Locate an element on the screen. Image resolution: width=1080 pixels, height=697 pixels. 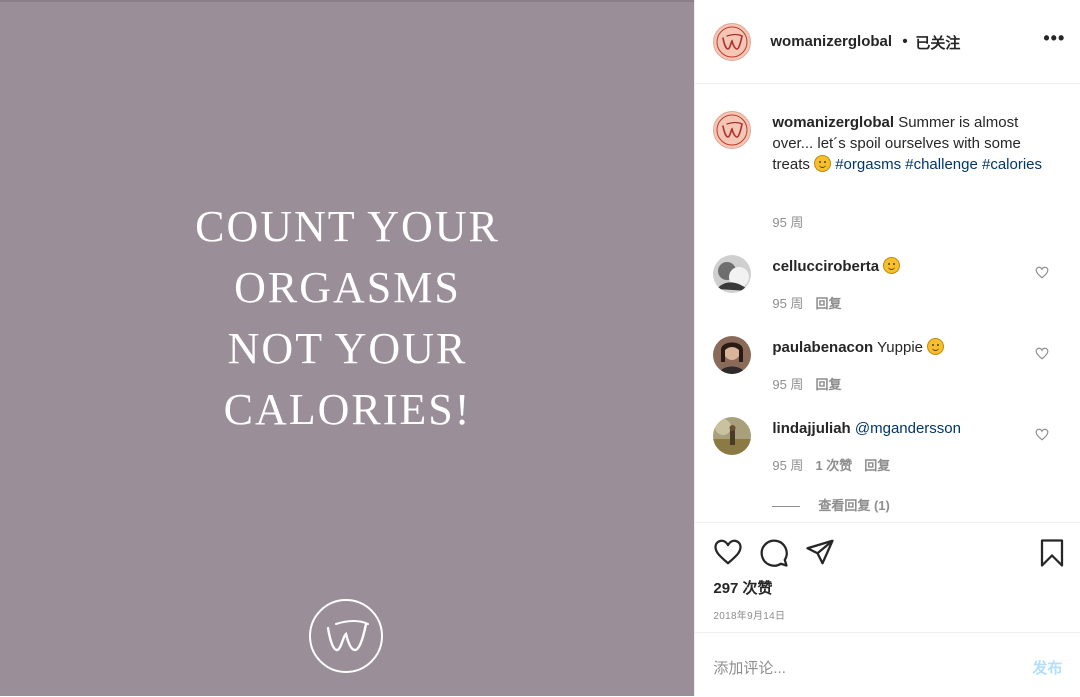
quote-line: NOT YOUR is located at coordinates (347, 348).